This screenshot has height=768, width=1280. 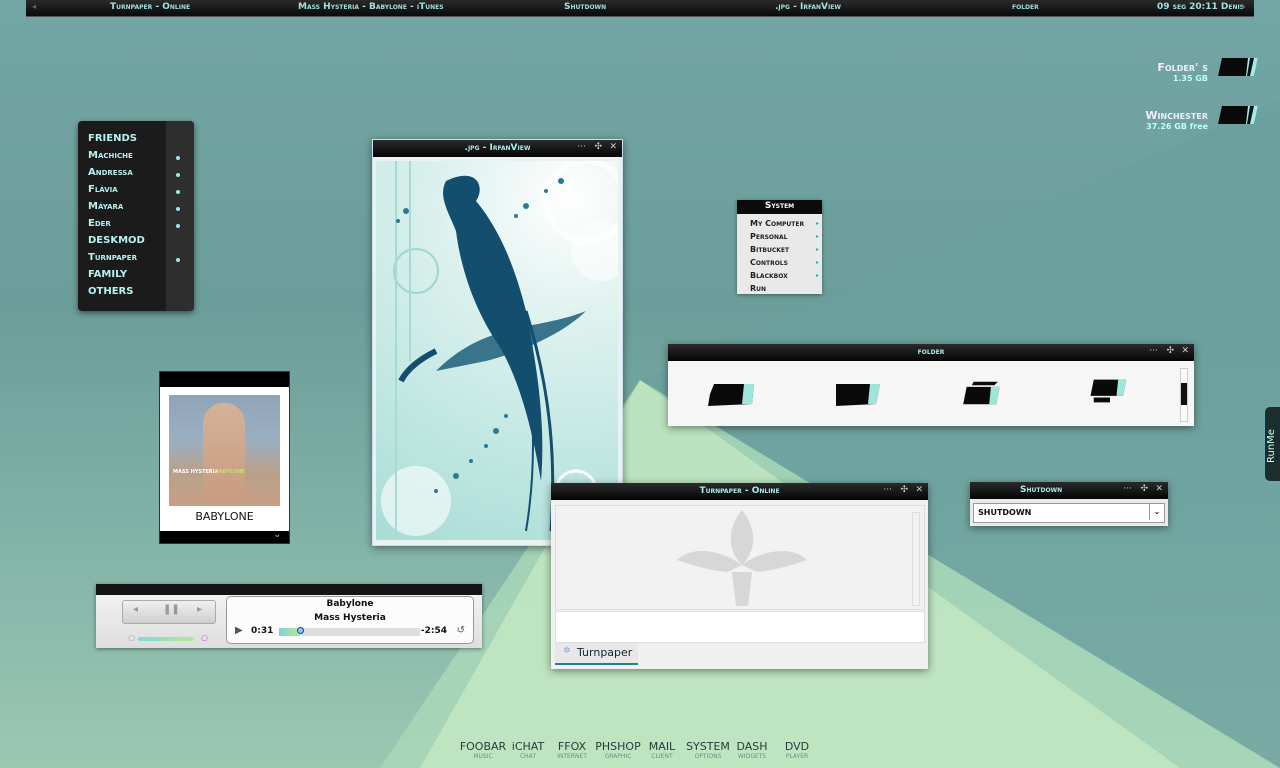 I want to click on chat-scrollbar, so click(x=916, y=559).